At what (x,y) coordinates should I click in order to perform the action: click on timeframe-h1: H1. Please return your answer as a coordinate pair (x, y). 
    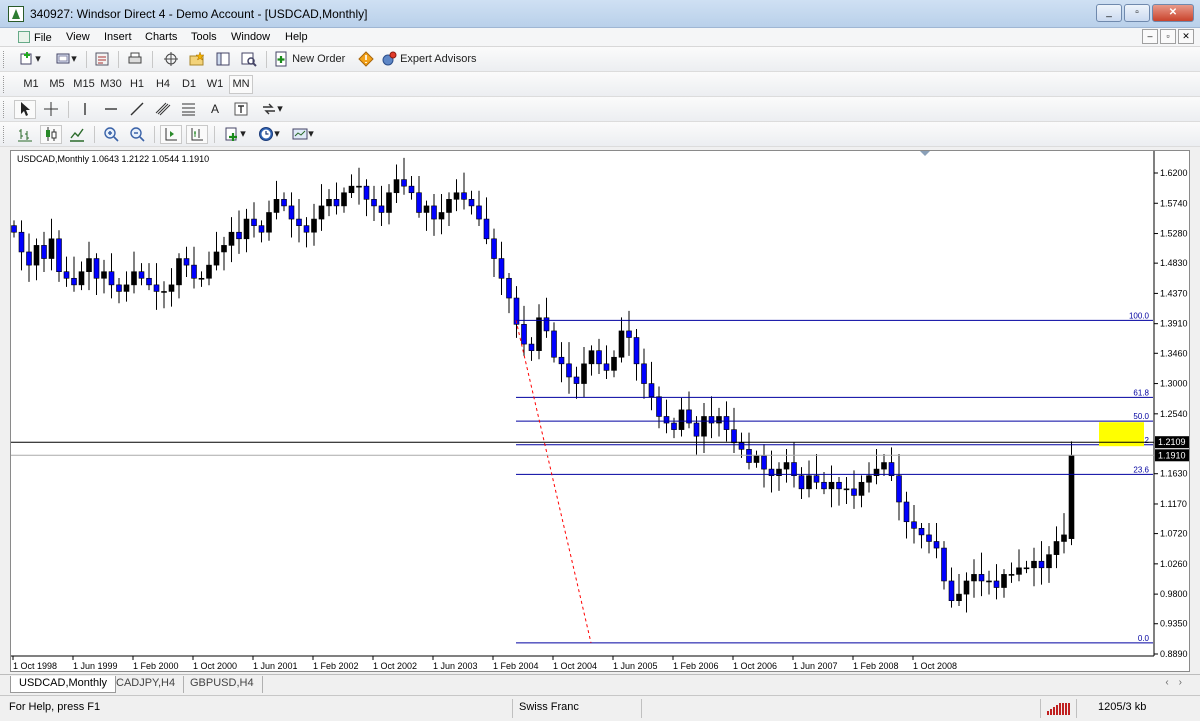
    Looking at the image, I should click on (137, 84).